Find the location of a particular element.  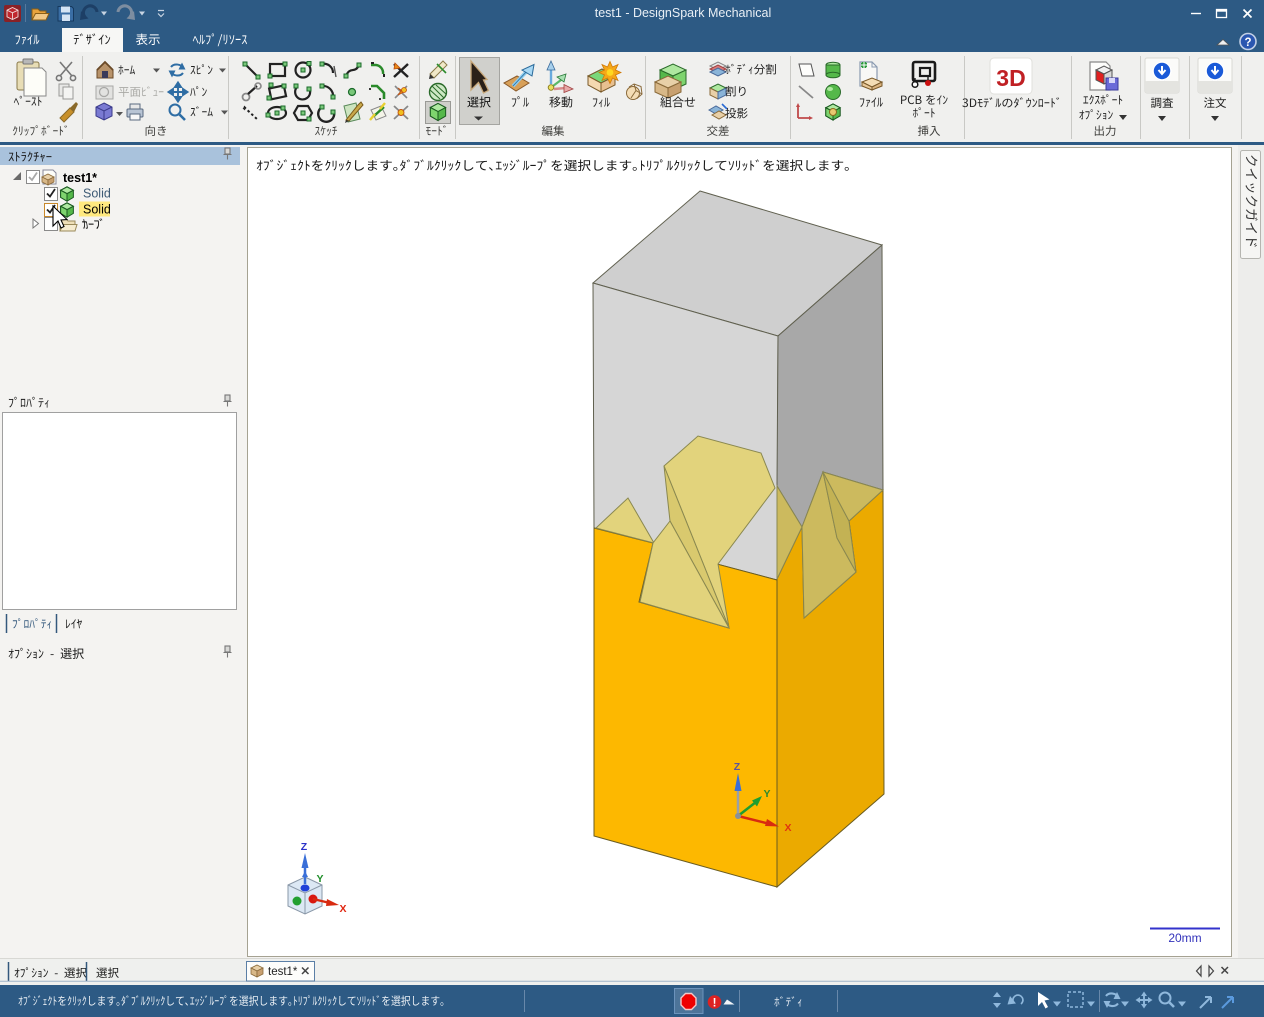

svg-text: 20mm is located at coordinates (1184, 938).